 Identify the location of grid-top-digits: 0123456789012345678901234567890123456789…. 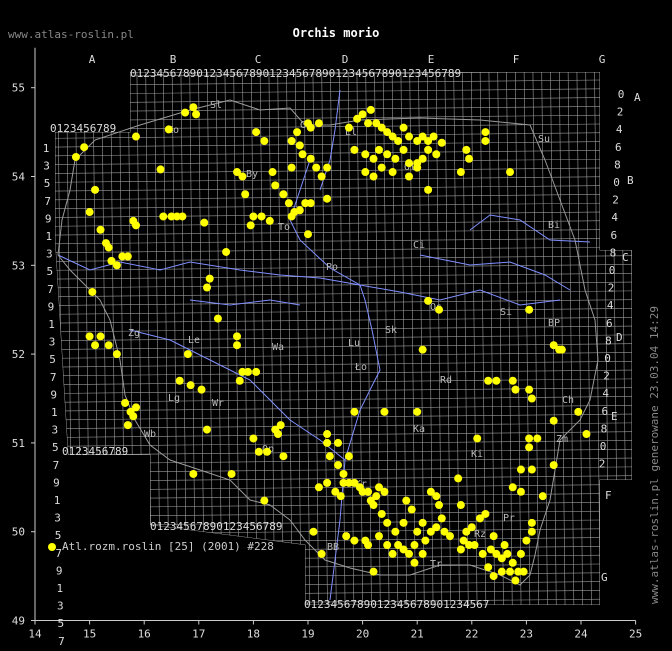
(295, 73).